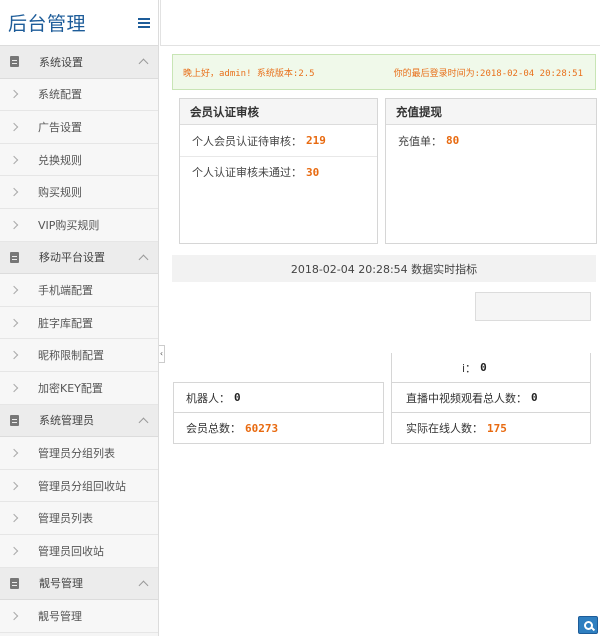 This screenshot has height=636, width=600. What do you see at coordinates (60, 160) in the screenshot?
I see `sidebar-item-label: 兑换规则` at bounding box center [60, 160].